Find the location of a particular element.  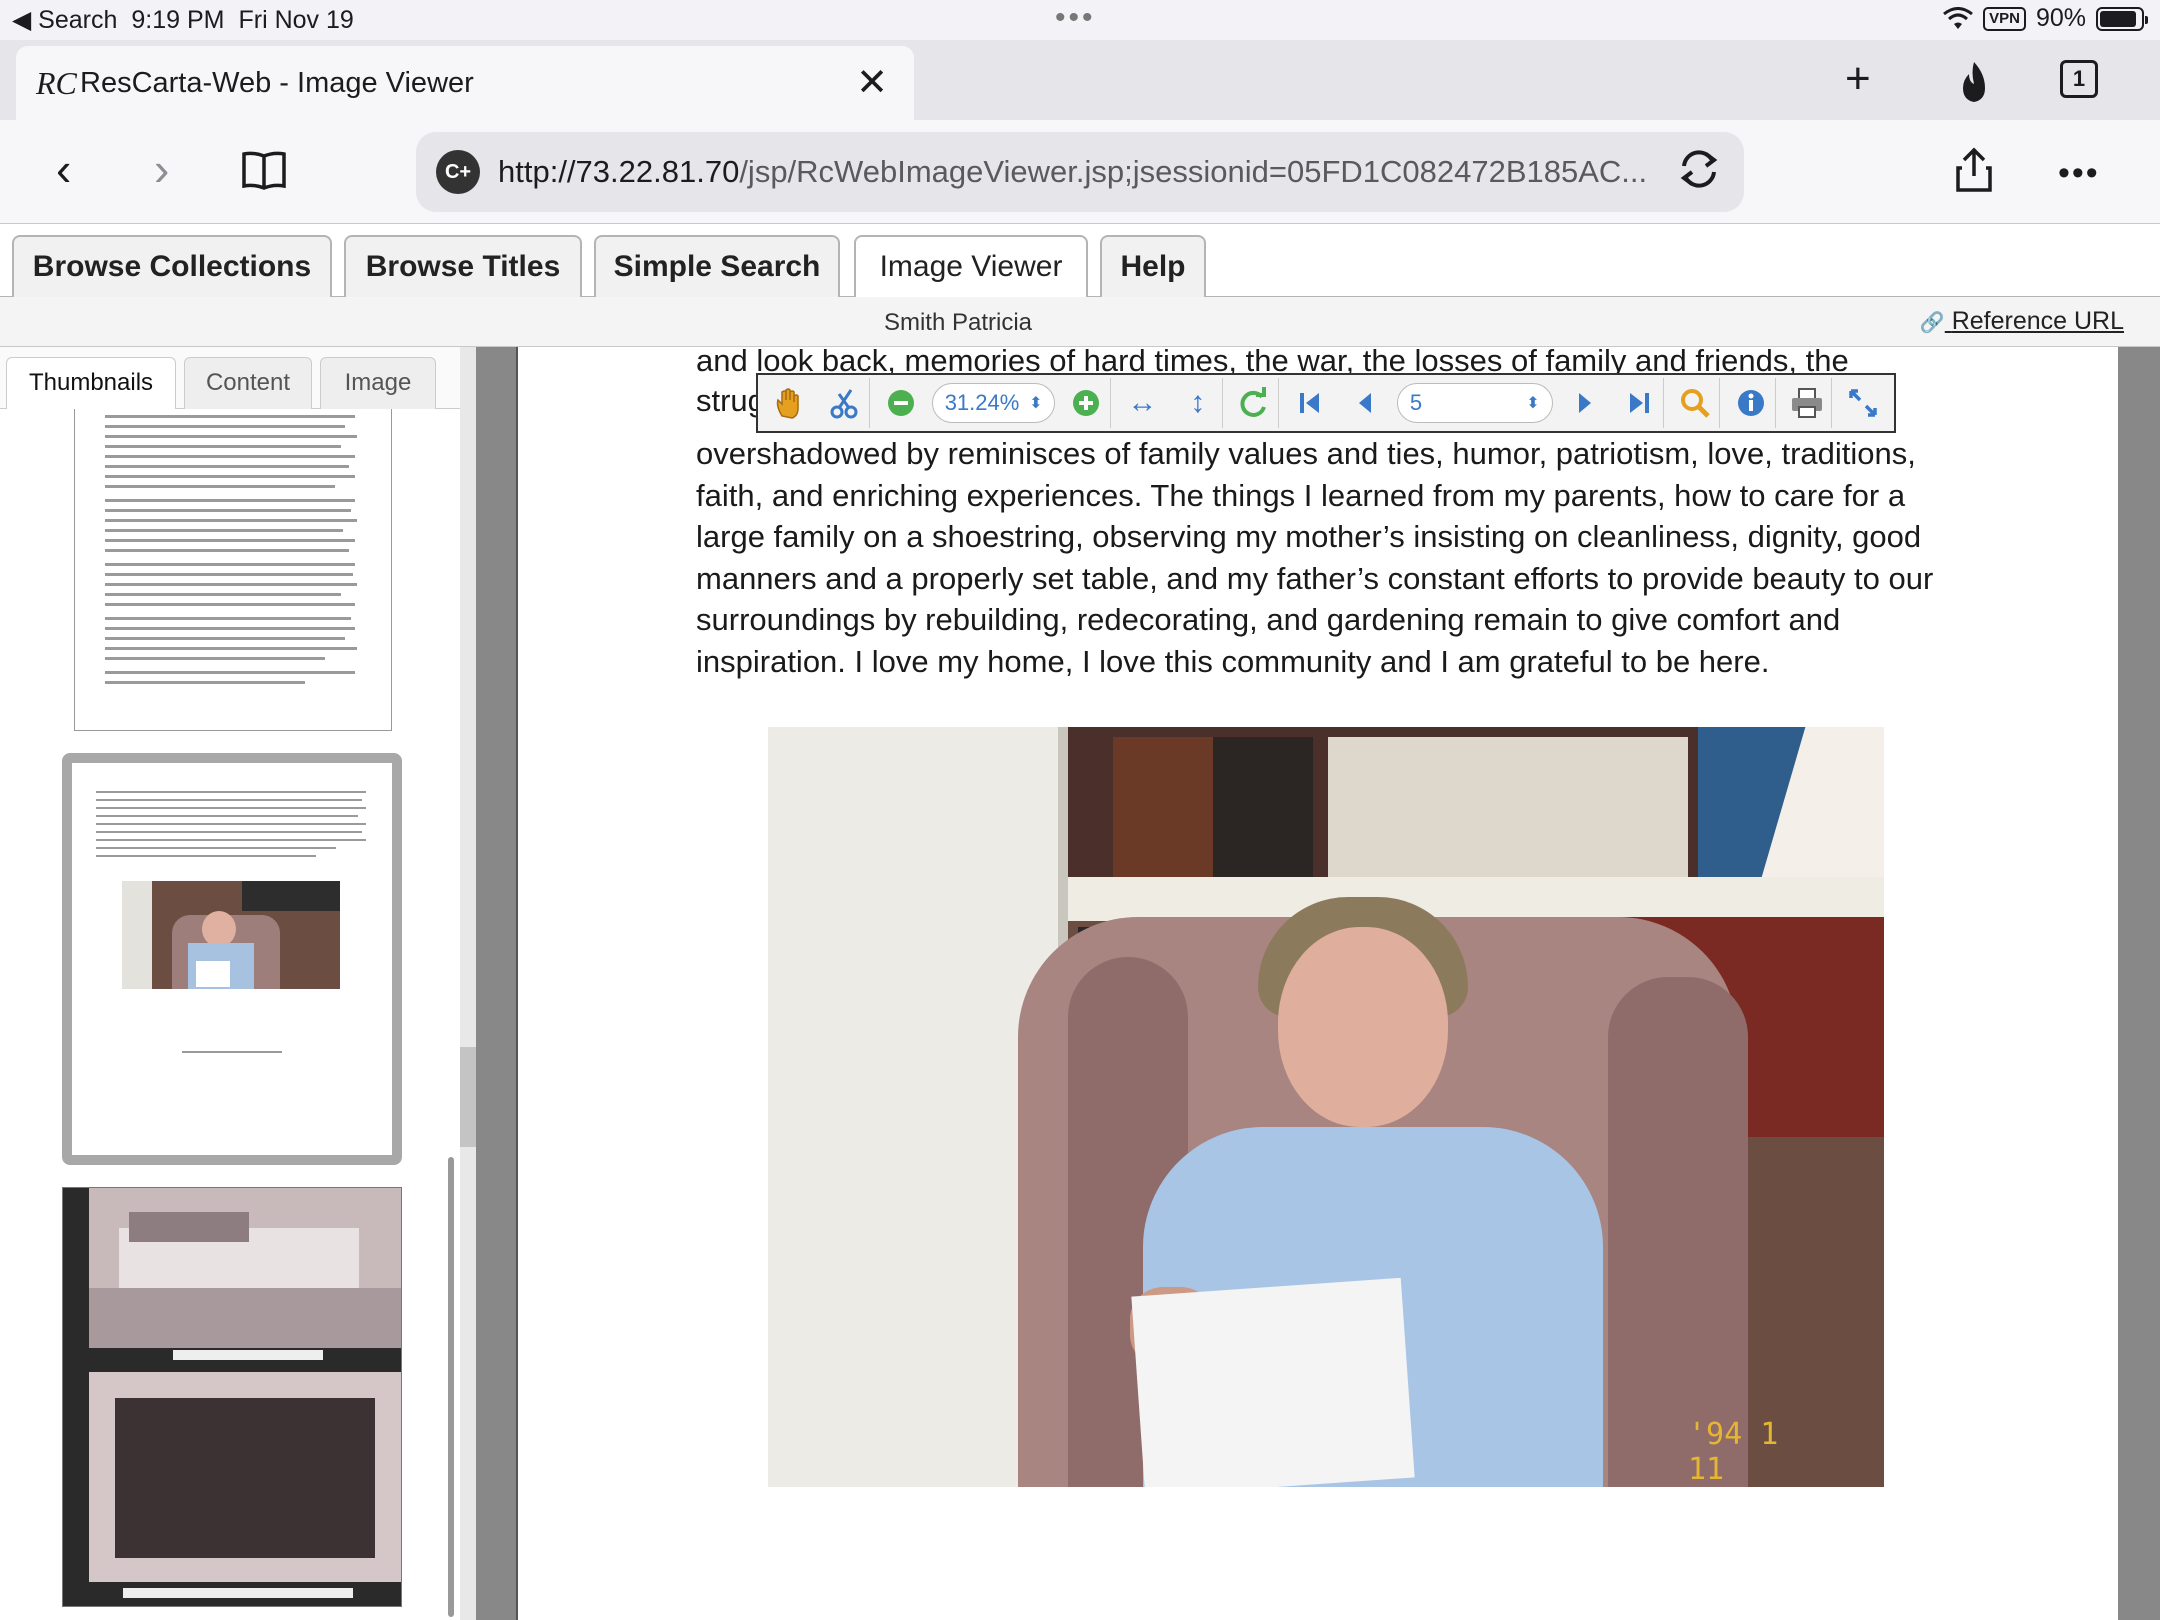

browser-tab-strip: RC ResCarta-Web - Image Viewer ✕ + 1 is located at coordinates (1080, 80).